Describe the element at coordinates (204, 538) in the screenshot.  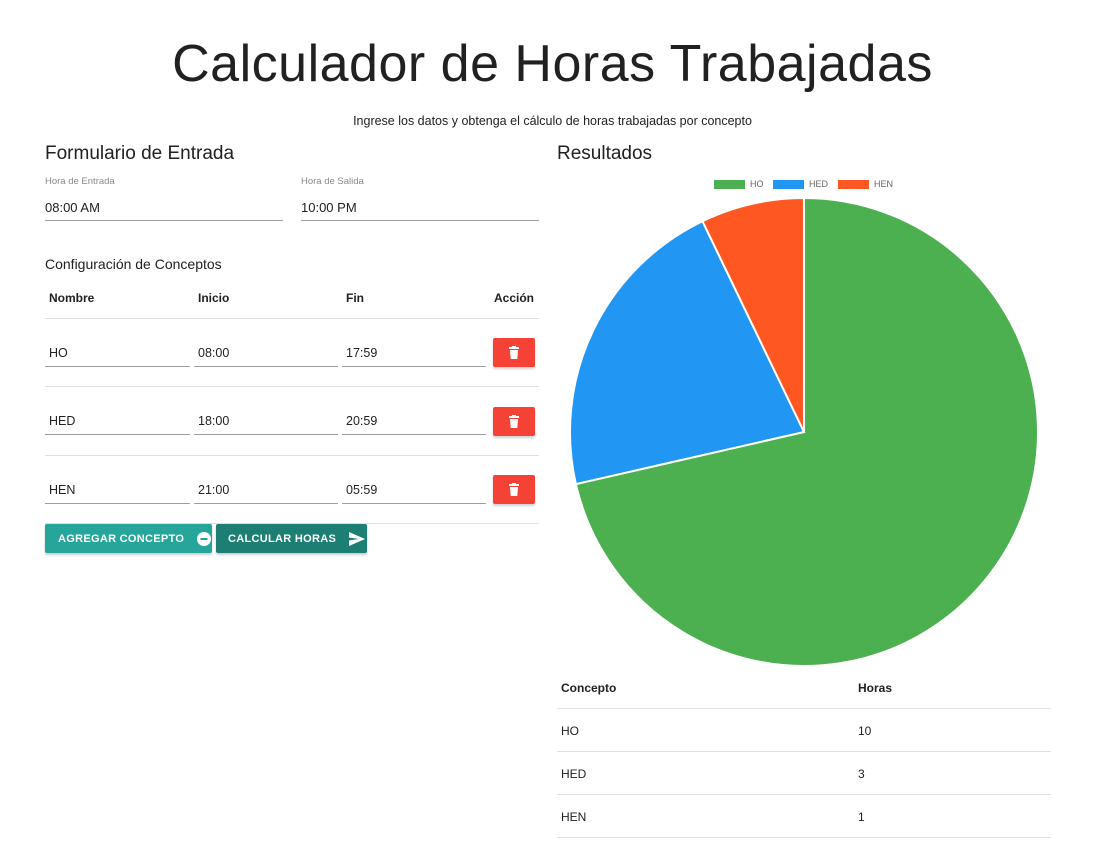
I see `add-circle-icon` at that location.